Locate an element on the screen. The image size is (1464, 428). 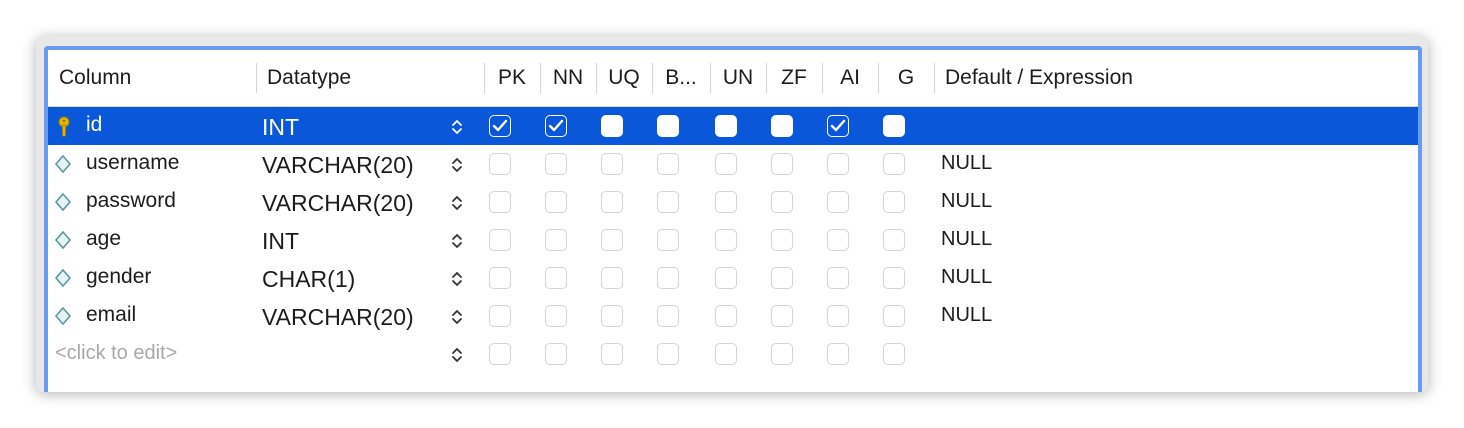
column-header-un: UN is located at coordinates (738, 78).